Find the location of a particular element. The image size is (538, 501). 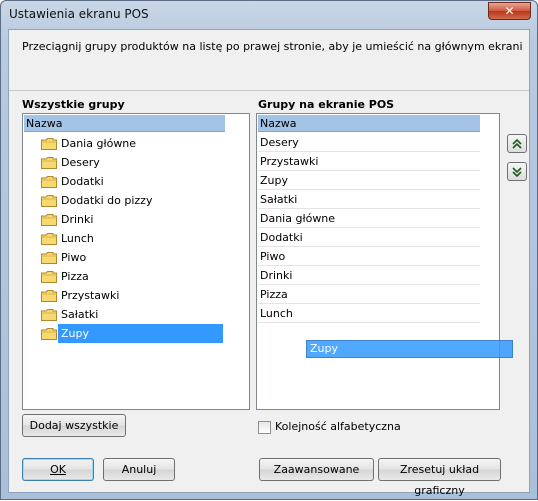

tree-item-label: Lunch is located at coordinates (77, 238).